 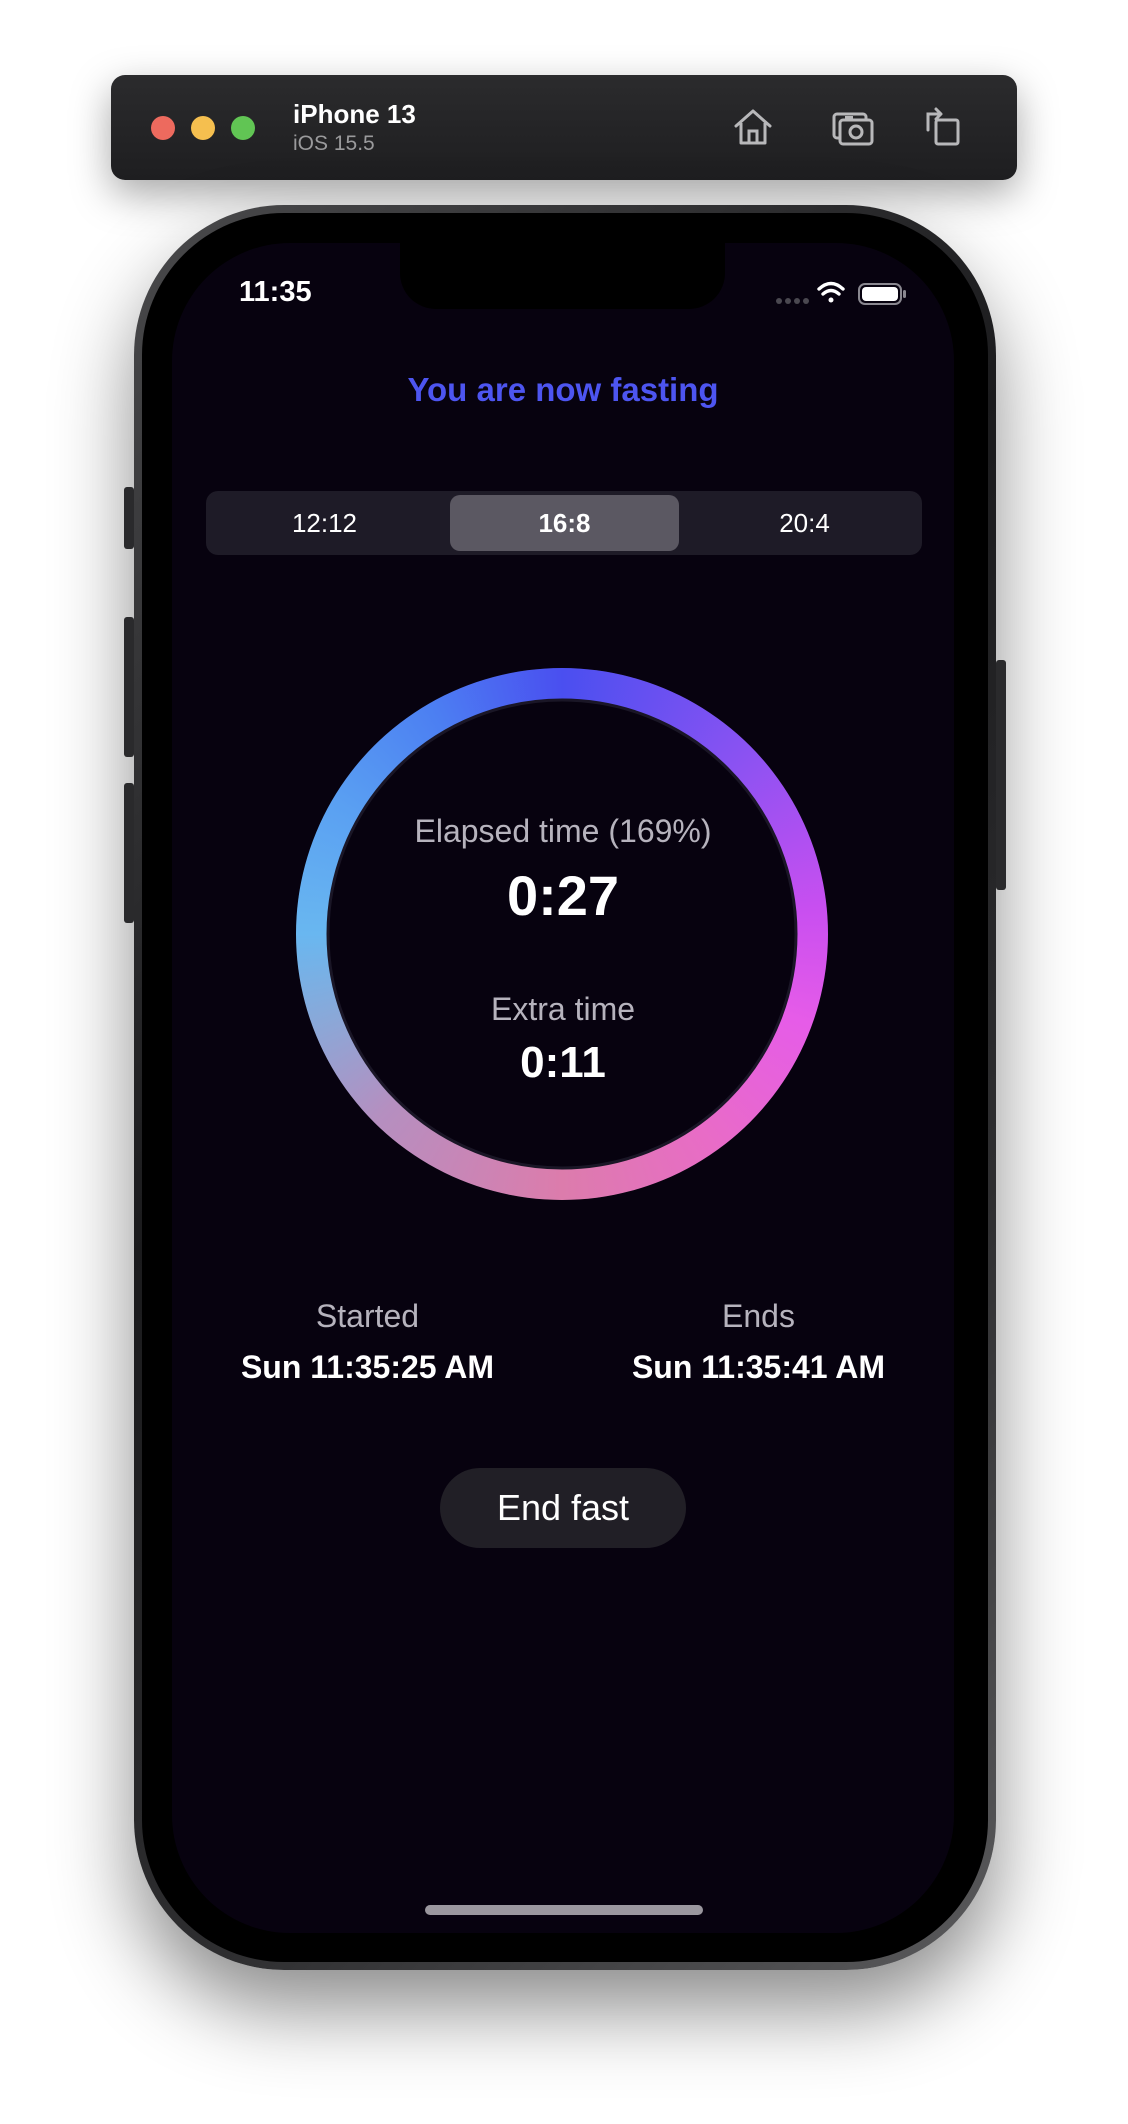 I want to click on started-info: Started Sun 11:35:25 AM, so click(x=367, y=1342).